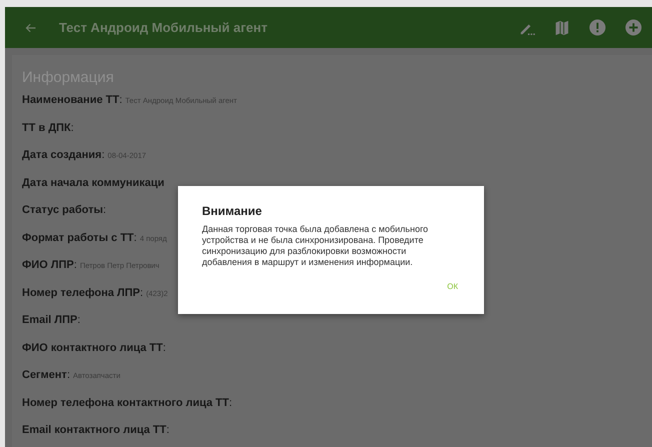  I want to click on add-icon, so click(633, 27).